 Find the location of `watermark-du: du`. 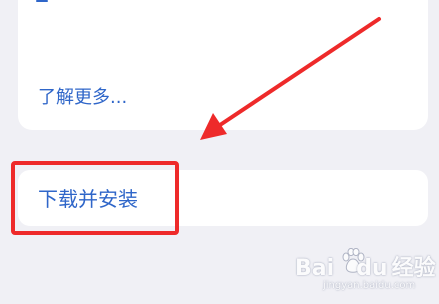

watermark-du: du is located at coordinates (372, 268).